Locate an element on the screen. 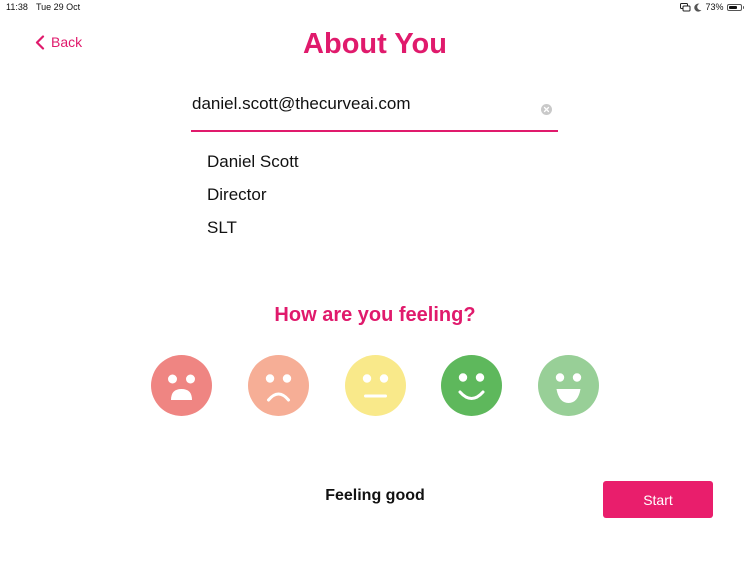 The width and height of the screenshot is (750, 562). very-unhappy-face-icon is located at coordinates (181, 385).